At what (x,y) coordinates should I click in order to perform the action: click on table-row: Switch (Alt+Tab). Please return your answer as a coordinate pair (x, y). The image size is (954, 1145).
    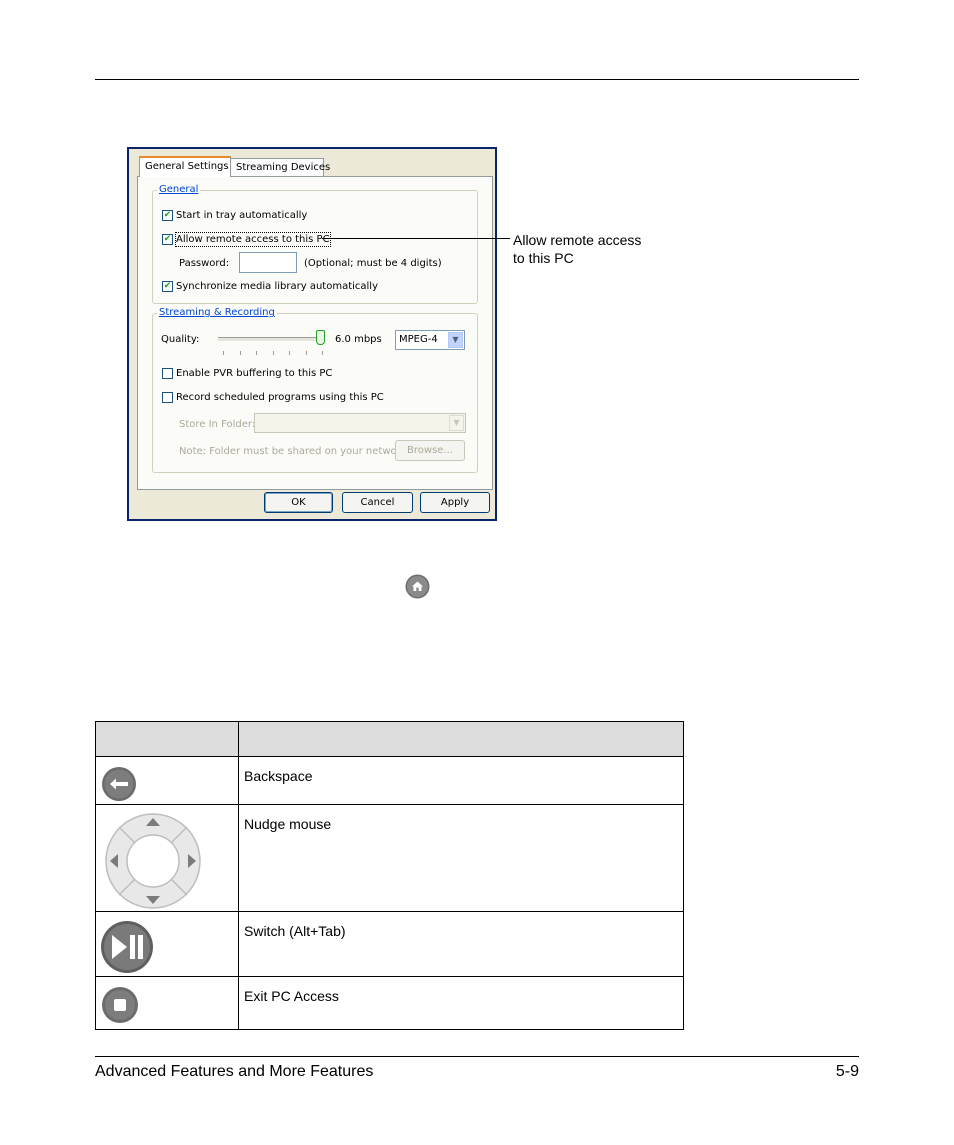
    Looking at the image, I should click on (389, 944).